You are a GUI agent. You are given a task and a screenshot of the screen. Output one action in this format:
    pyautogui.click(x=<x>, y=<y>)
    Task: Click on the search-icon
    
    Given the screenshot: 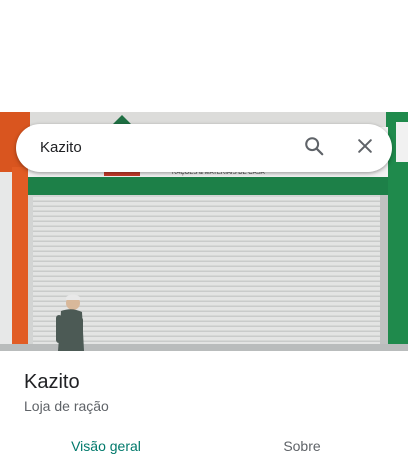 What is the action you would take?
    pyautogui.click(x=314, y=148)
    